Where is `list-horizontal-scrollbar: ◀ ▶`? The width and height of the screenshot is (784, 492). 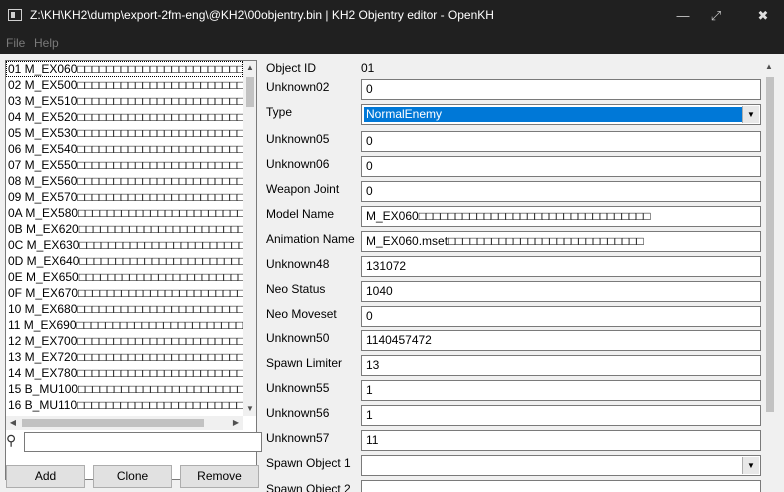
list-horizontal-scrollbar: ◀ ▶ is located at coordinates (124, 423).